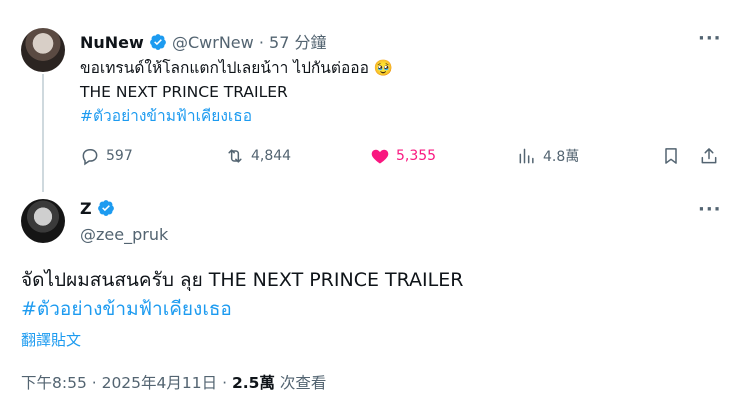 This screenshot has height=408, width=747. What do you see at coordinates (213, 42) in the screenshot?
I see `tweet1-handle: @CwrNew` at bounding box center [213, 42].